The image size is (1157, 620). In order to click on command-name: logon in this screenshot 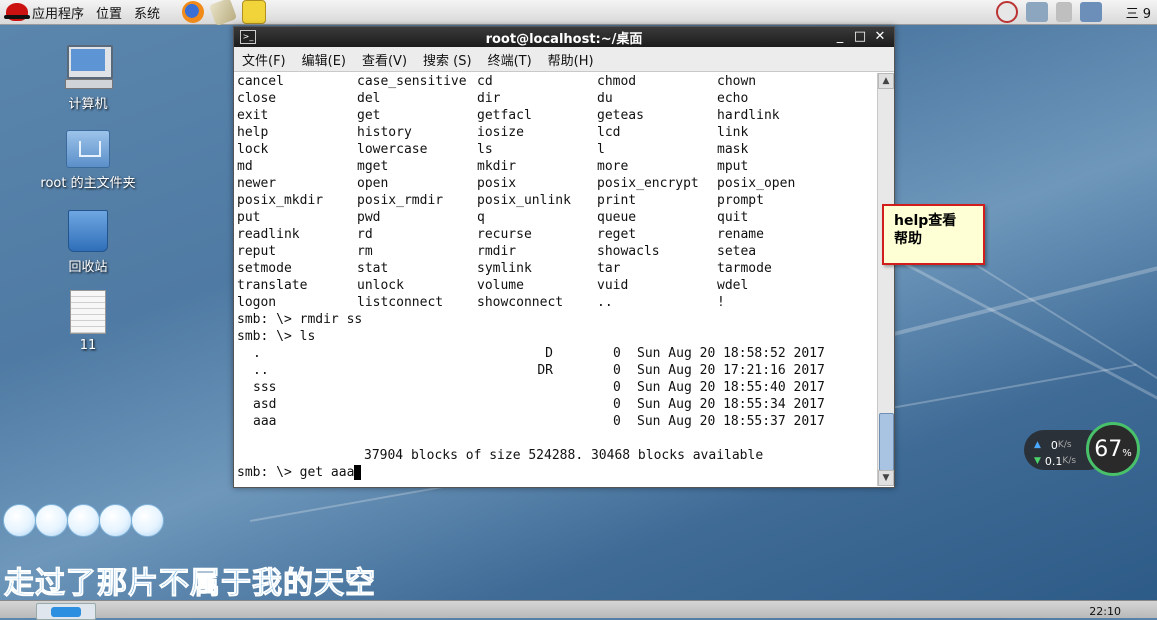, I will do `click(257, 302)`.